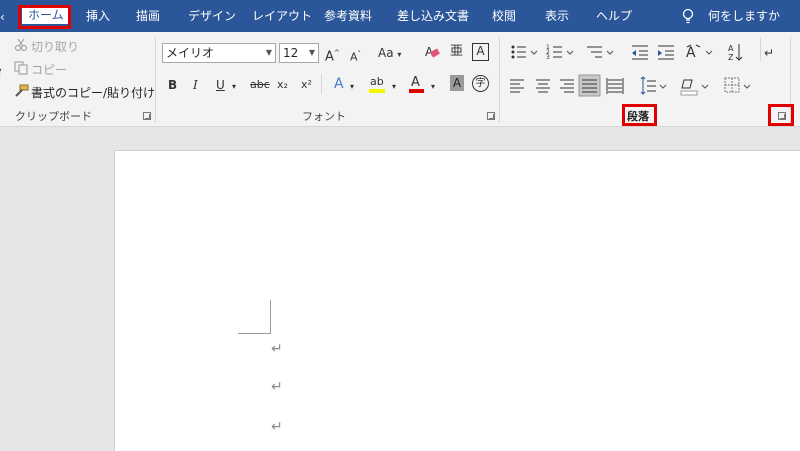  Describe the element at coordinates (44, 17) in the screenshot. I see `highlight-box-home-tab` at that location.